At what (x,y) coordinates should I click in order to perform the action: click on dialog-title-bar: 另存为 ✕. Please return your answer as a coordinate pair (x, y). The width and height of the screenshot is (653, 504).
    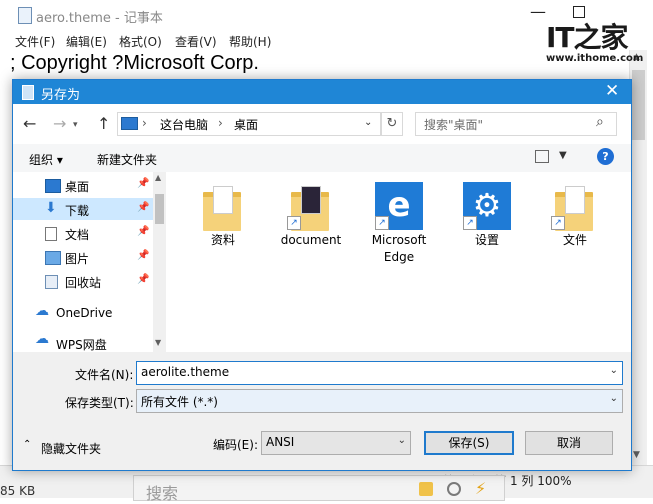
    Looking at the image, I should click on (322, 92).